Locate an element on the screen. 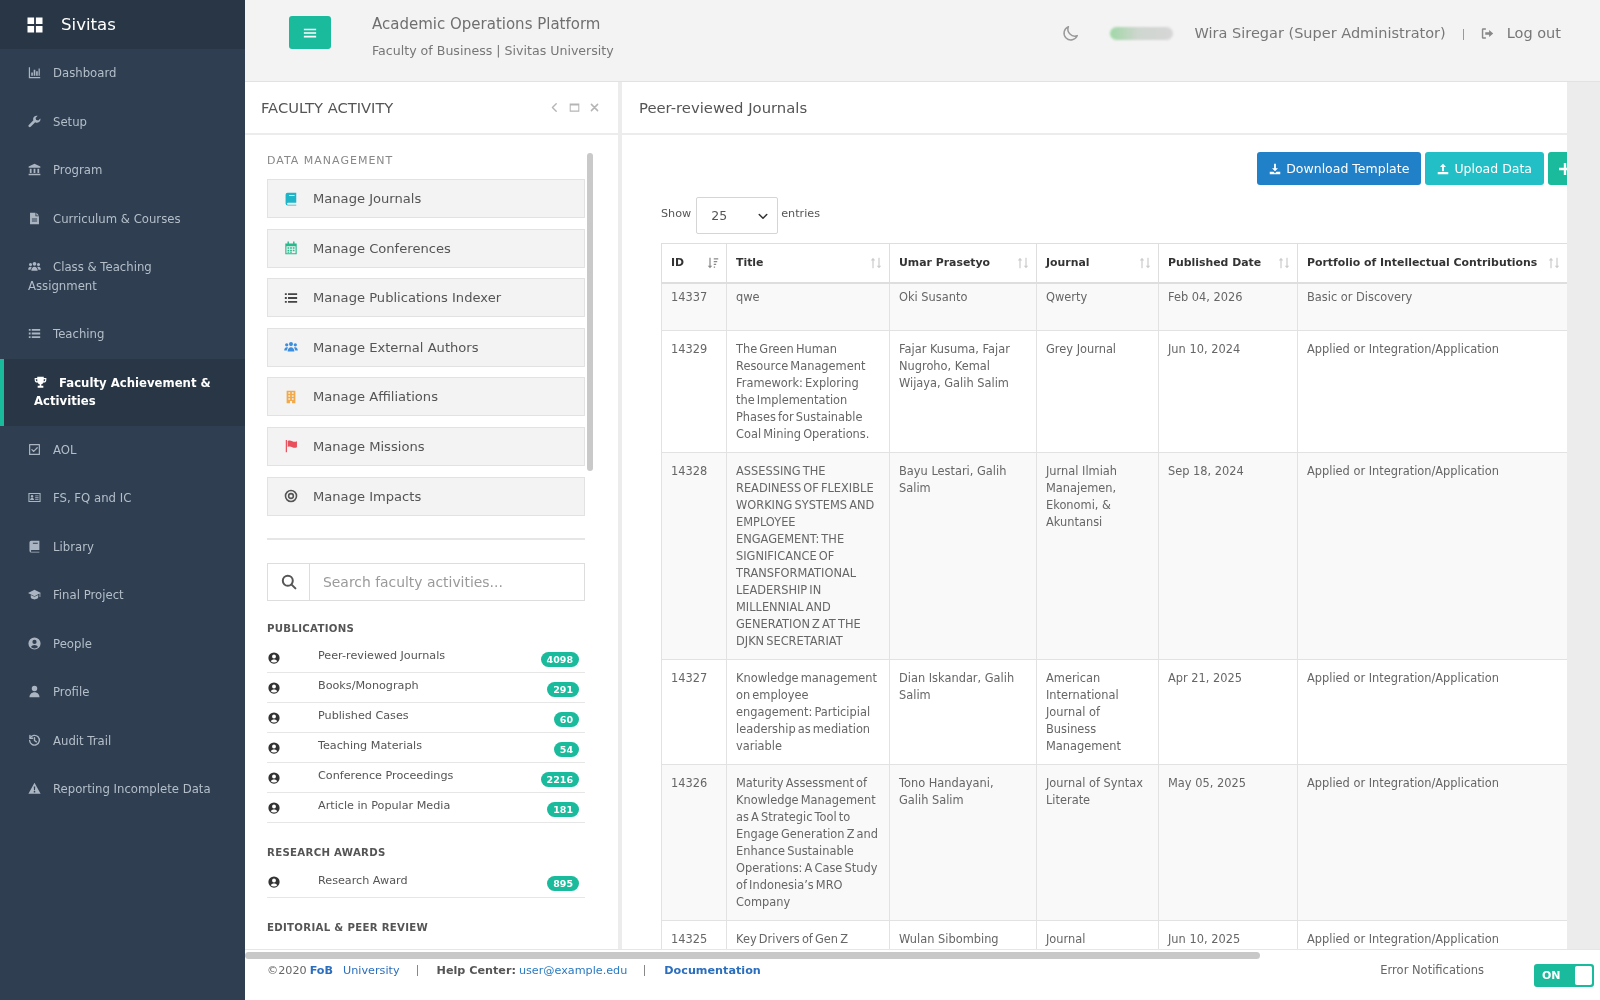  email-link: user@example.edu is located at coordinates (573, 970).